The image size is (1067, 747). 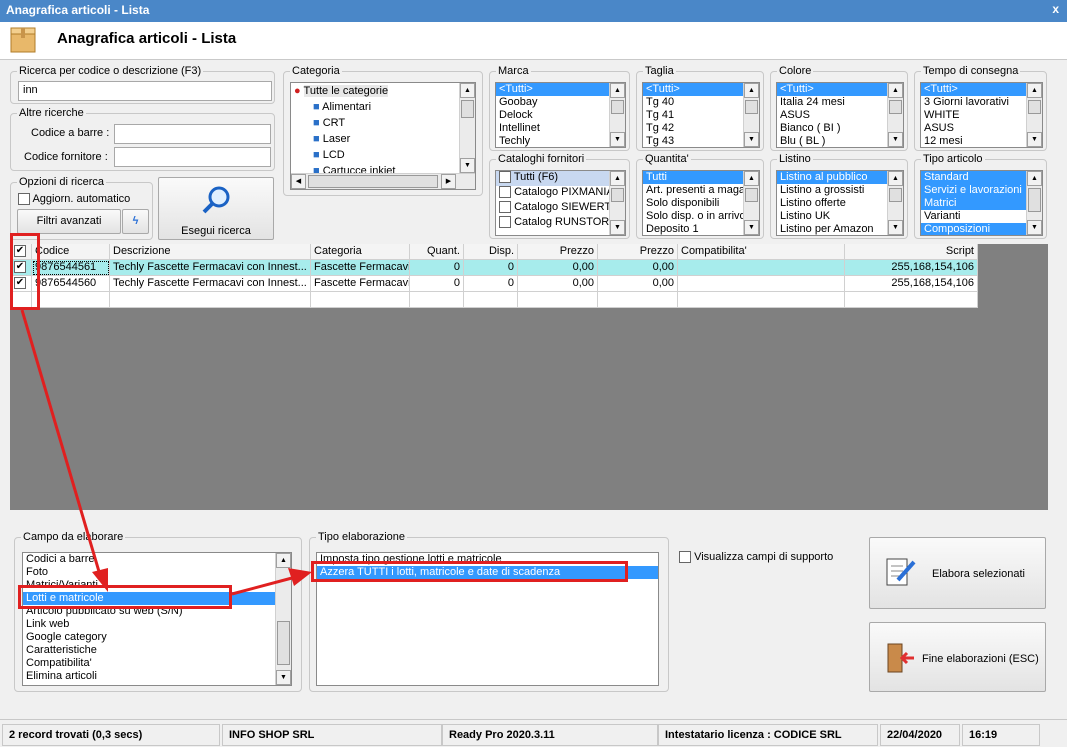 What do you see at coordinates (71, 252) in the screenshot?
I see `col-header-codice: Codice` at bounding box center [71, 252].